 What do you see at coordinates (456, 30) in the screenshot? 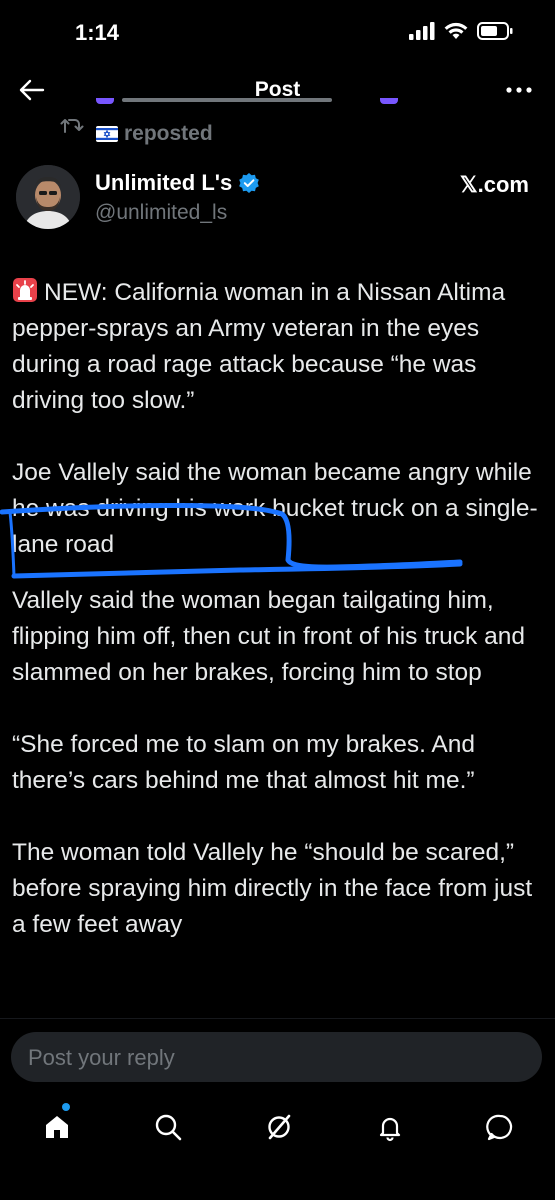
I see `wifi-icon` at bounding box center [456, 30].